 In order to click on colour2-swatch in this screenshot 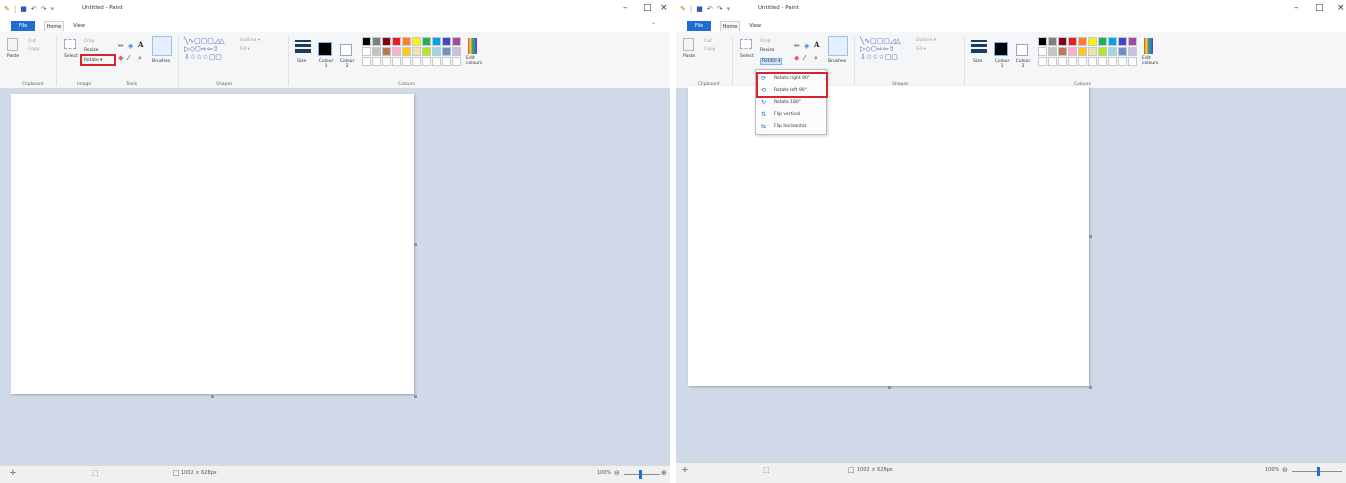, I will do `click(1022, 50)`.